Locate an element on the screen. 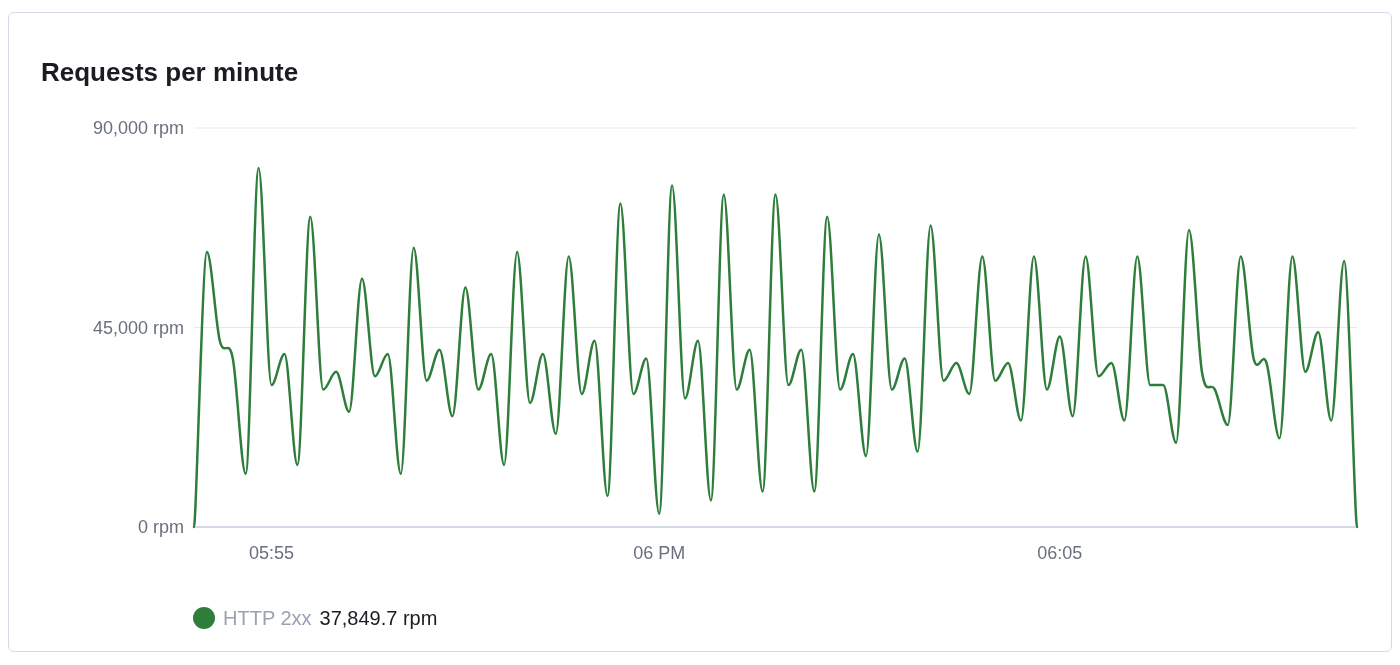 This screenshot has width=1400, height=665. x-axis-label: 05:55 is located at coordinates (272, 553).